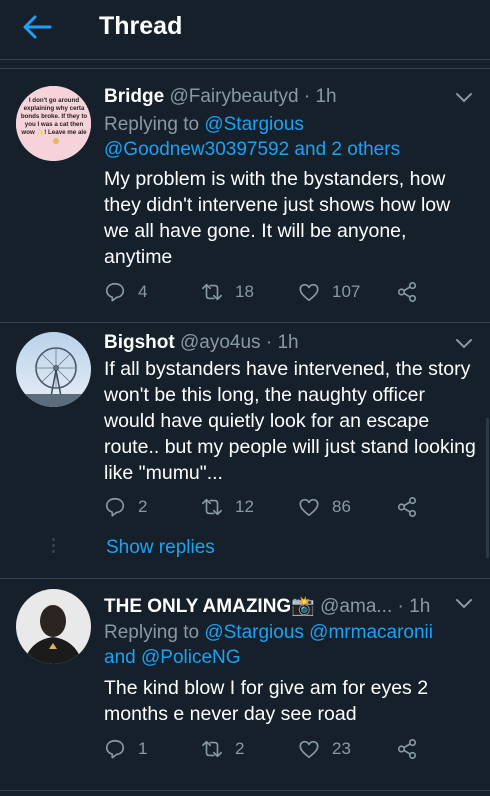 The image size is (490, 796). What do you see at coordinates (233, 96) in the screenshot?
I see `user-handle: @Fairybeautyd` at bounding box center [233, 96].